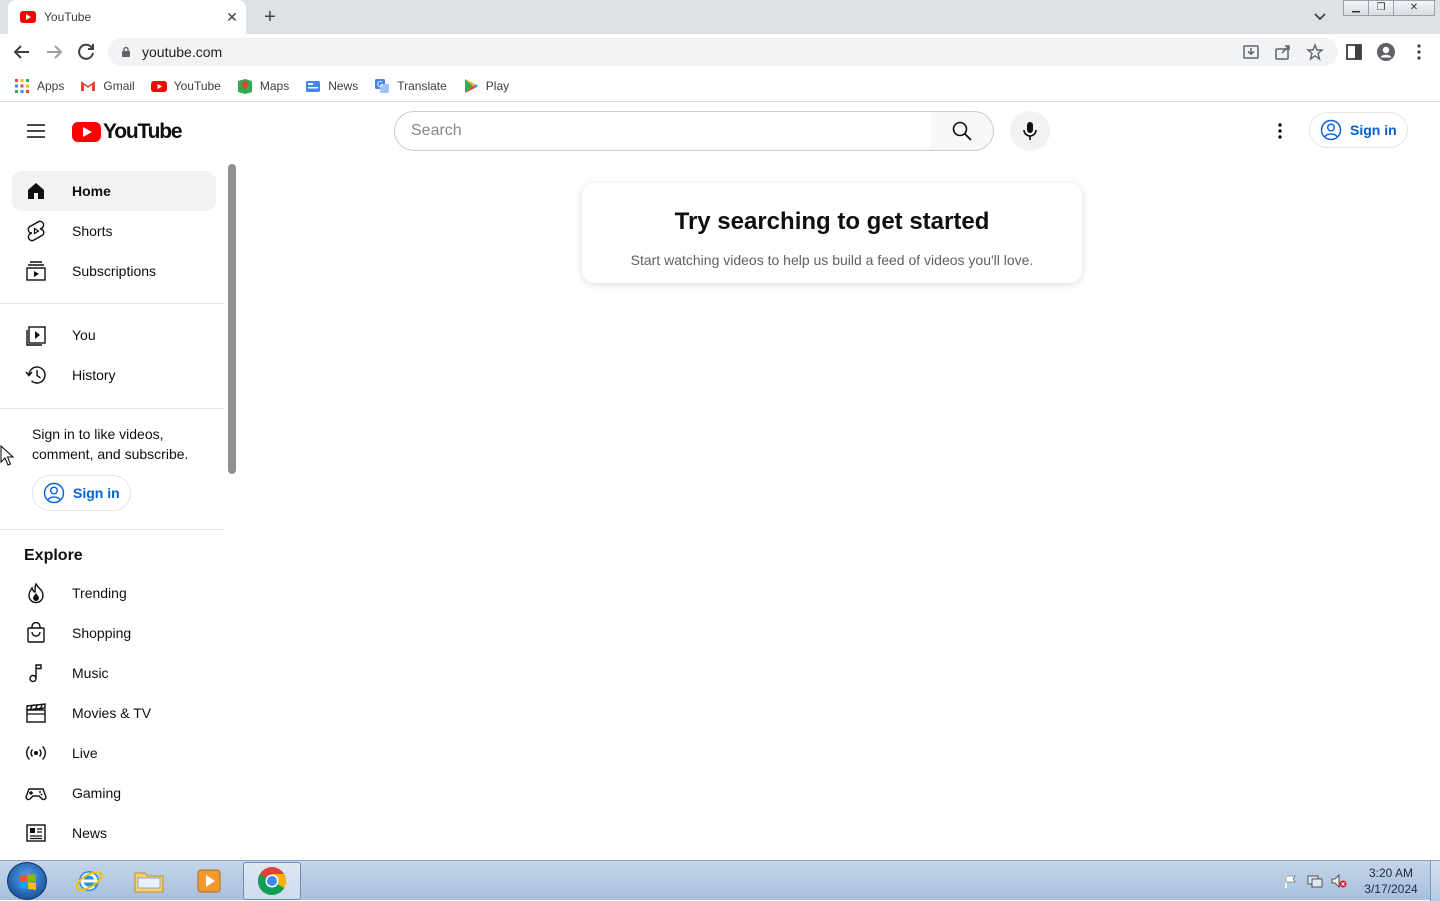 The height and width of the screenshot is (901, 1440). I want to click on sidebar-item-news: News, so click(114, 833).